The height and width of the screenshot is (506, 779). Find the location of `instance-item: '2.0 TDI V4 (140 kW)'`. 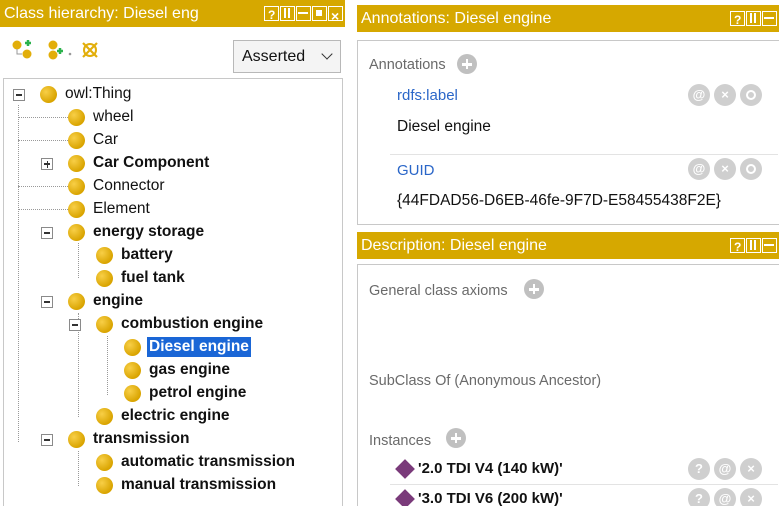

instance-item: '2.0 TDI V4 (140 kW)' is located at coordinates (490, 468).